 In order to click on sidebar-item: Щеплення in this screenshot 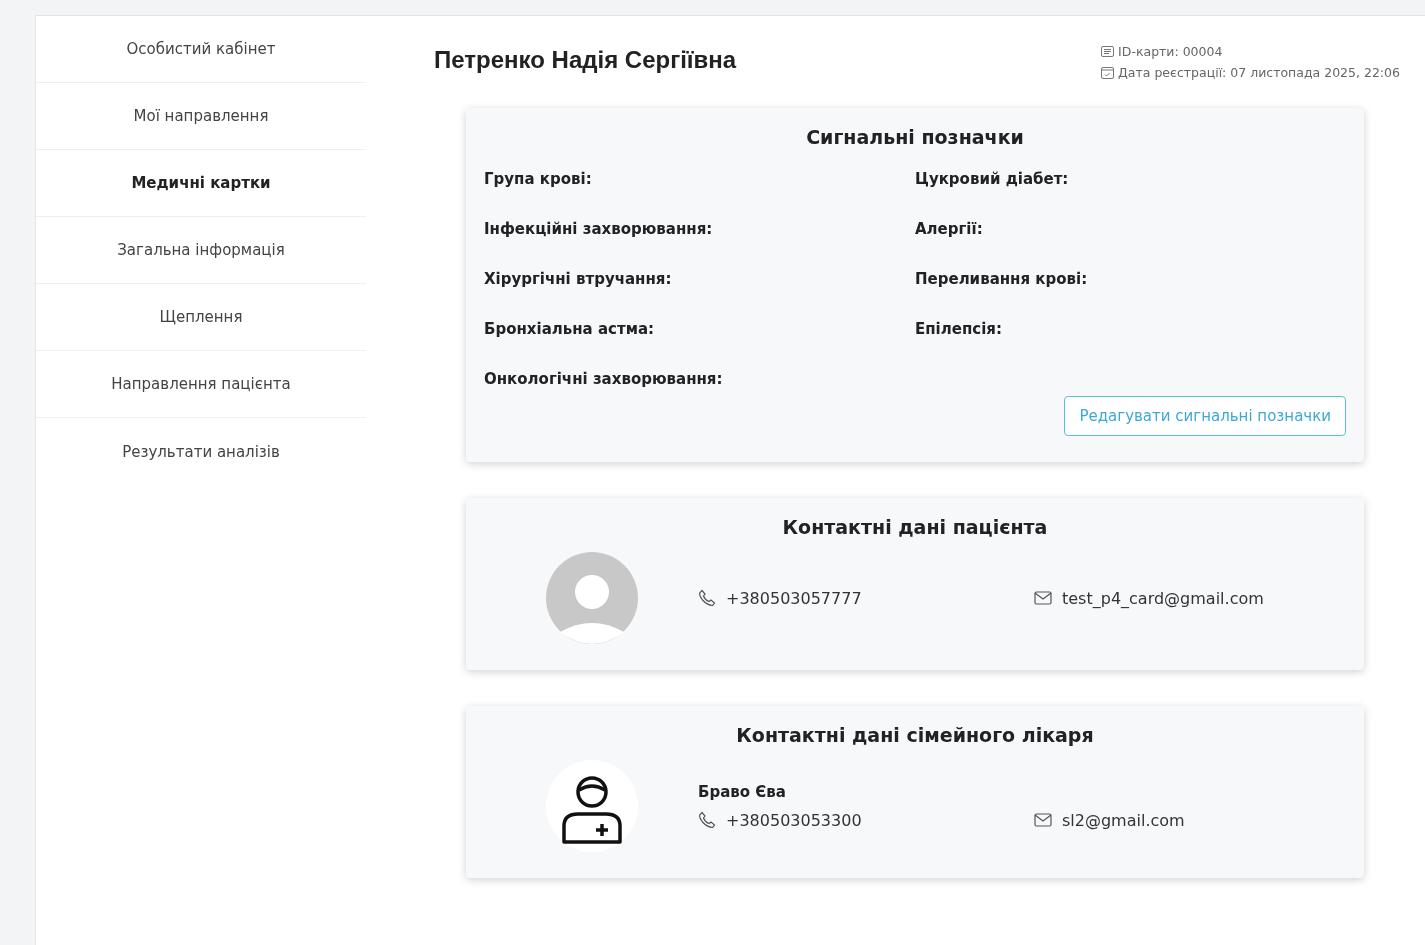, I will do `click(201, 317)`.